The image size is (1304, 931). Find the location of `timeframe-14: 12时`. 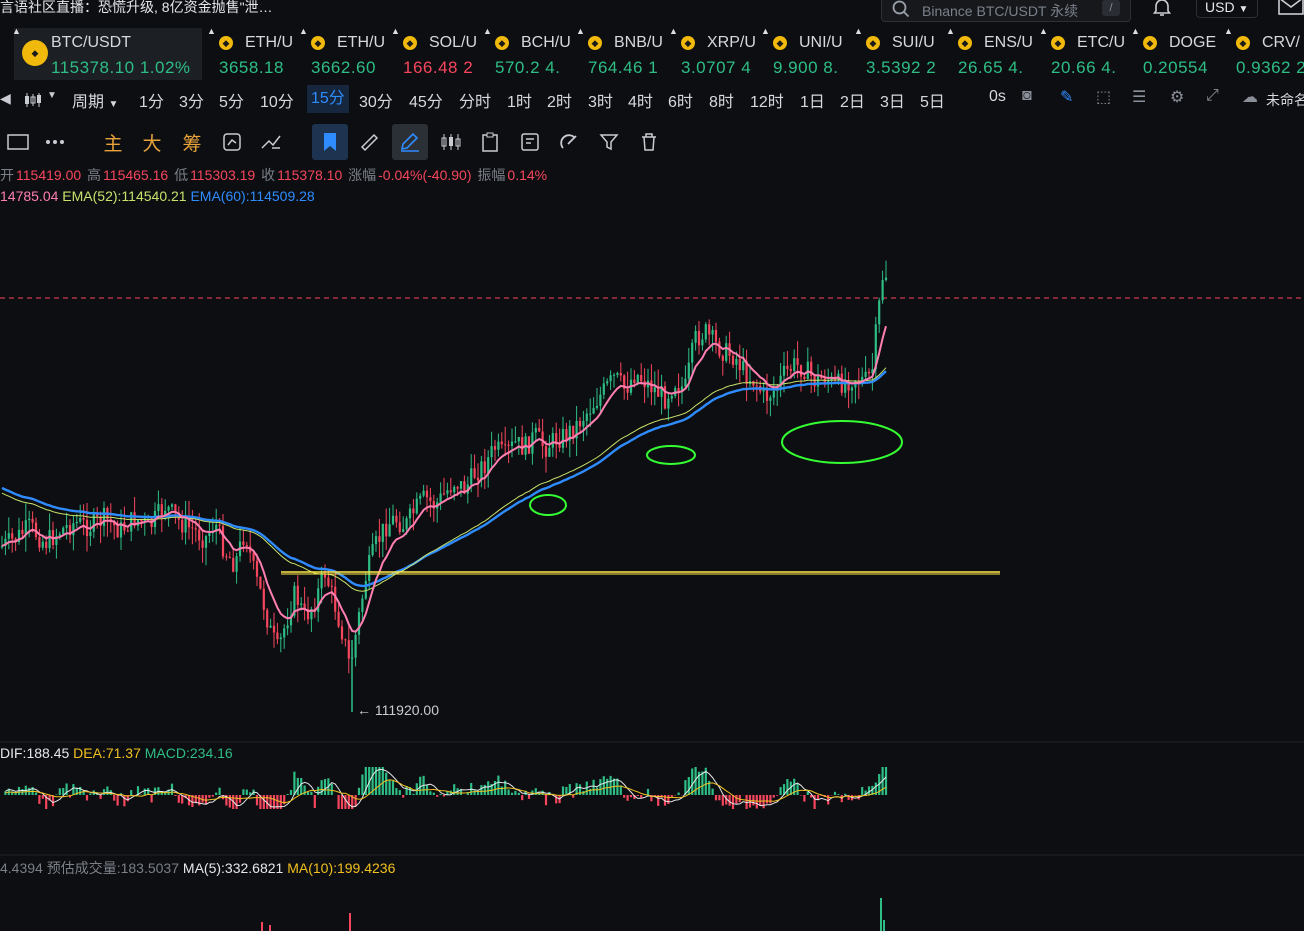

timeframe-14: 12时 is located at coordinates (767, 100).